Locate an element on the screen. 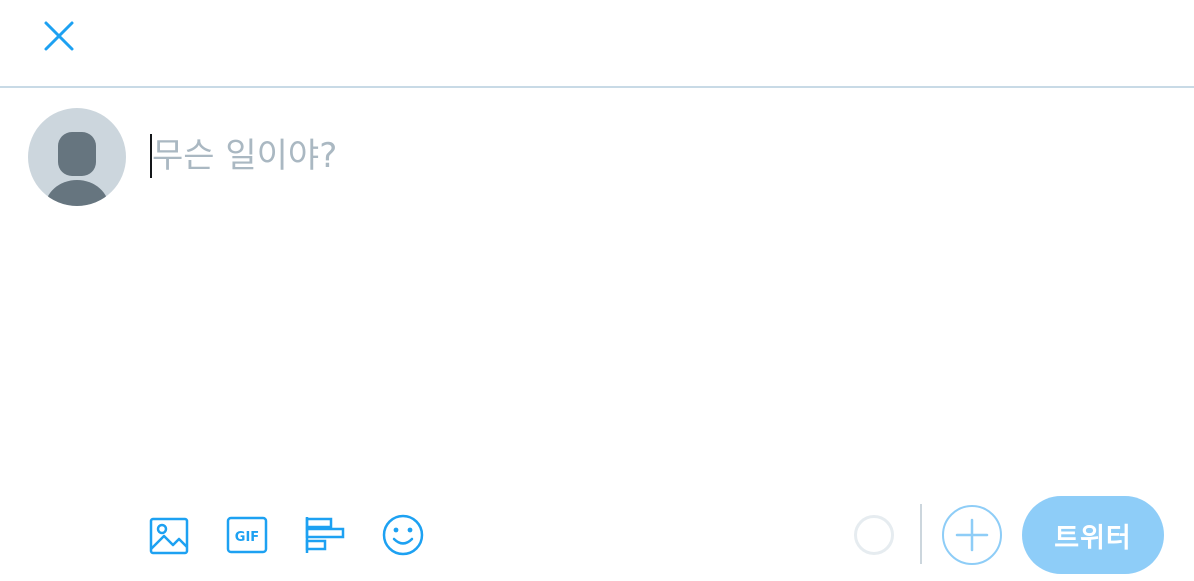 This screenshot has height=581, width=1194. gif-icon: GIF is located at coordinates (247, 535).